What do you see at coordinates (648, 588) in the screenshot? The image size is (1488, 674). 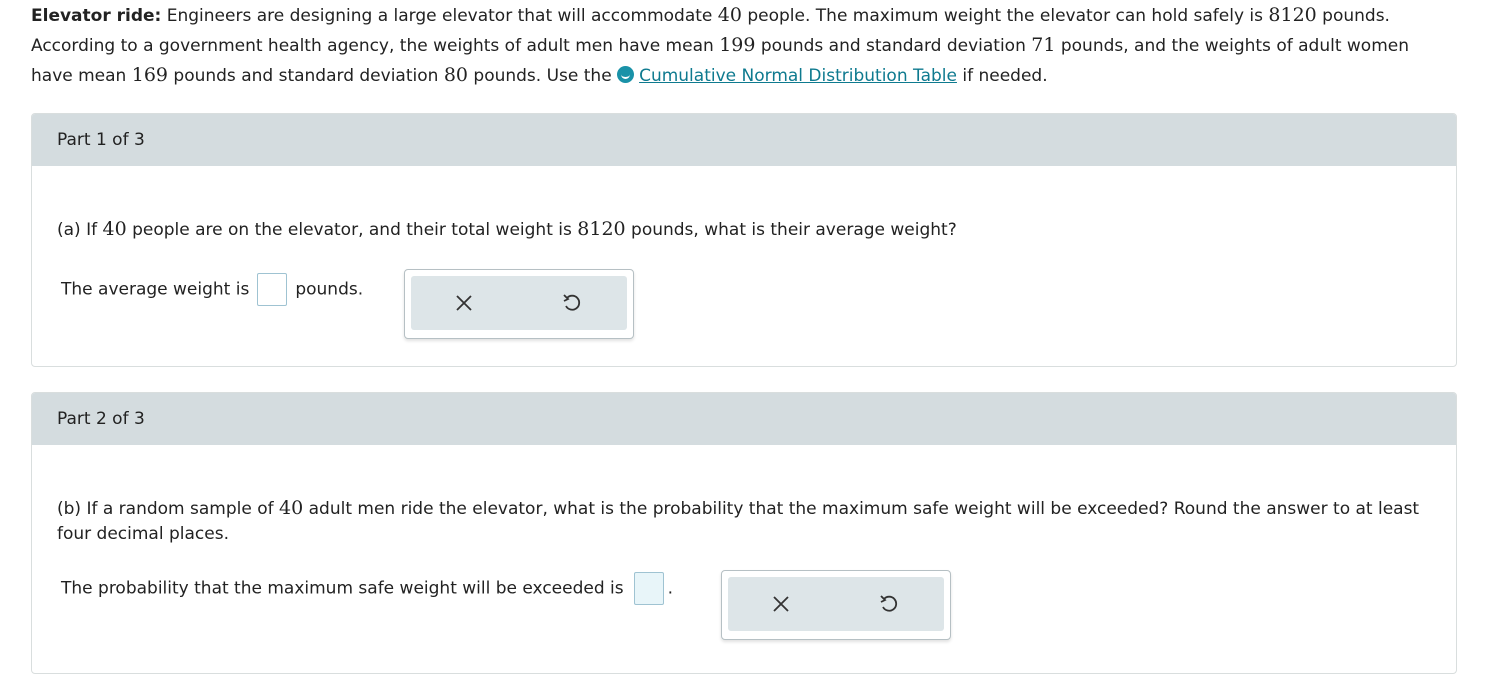 I see `probability-input` at bounding box center [648, 588].